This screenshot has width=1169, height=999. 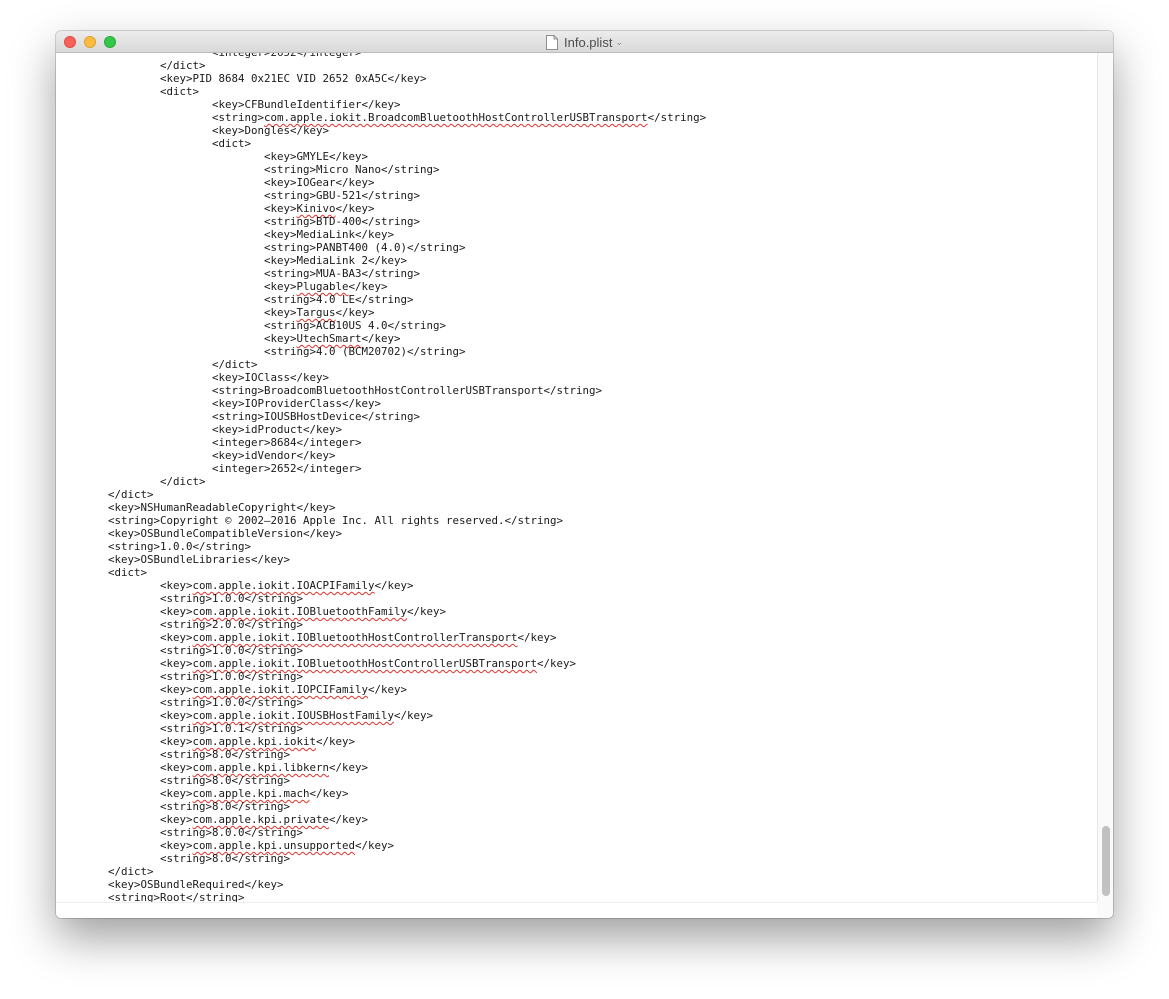 What do you see at coordinates (180, 650) in the screenshot?
I see `code-segment: <string>1.0.0</string>` at bounding box center [180, 650].